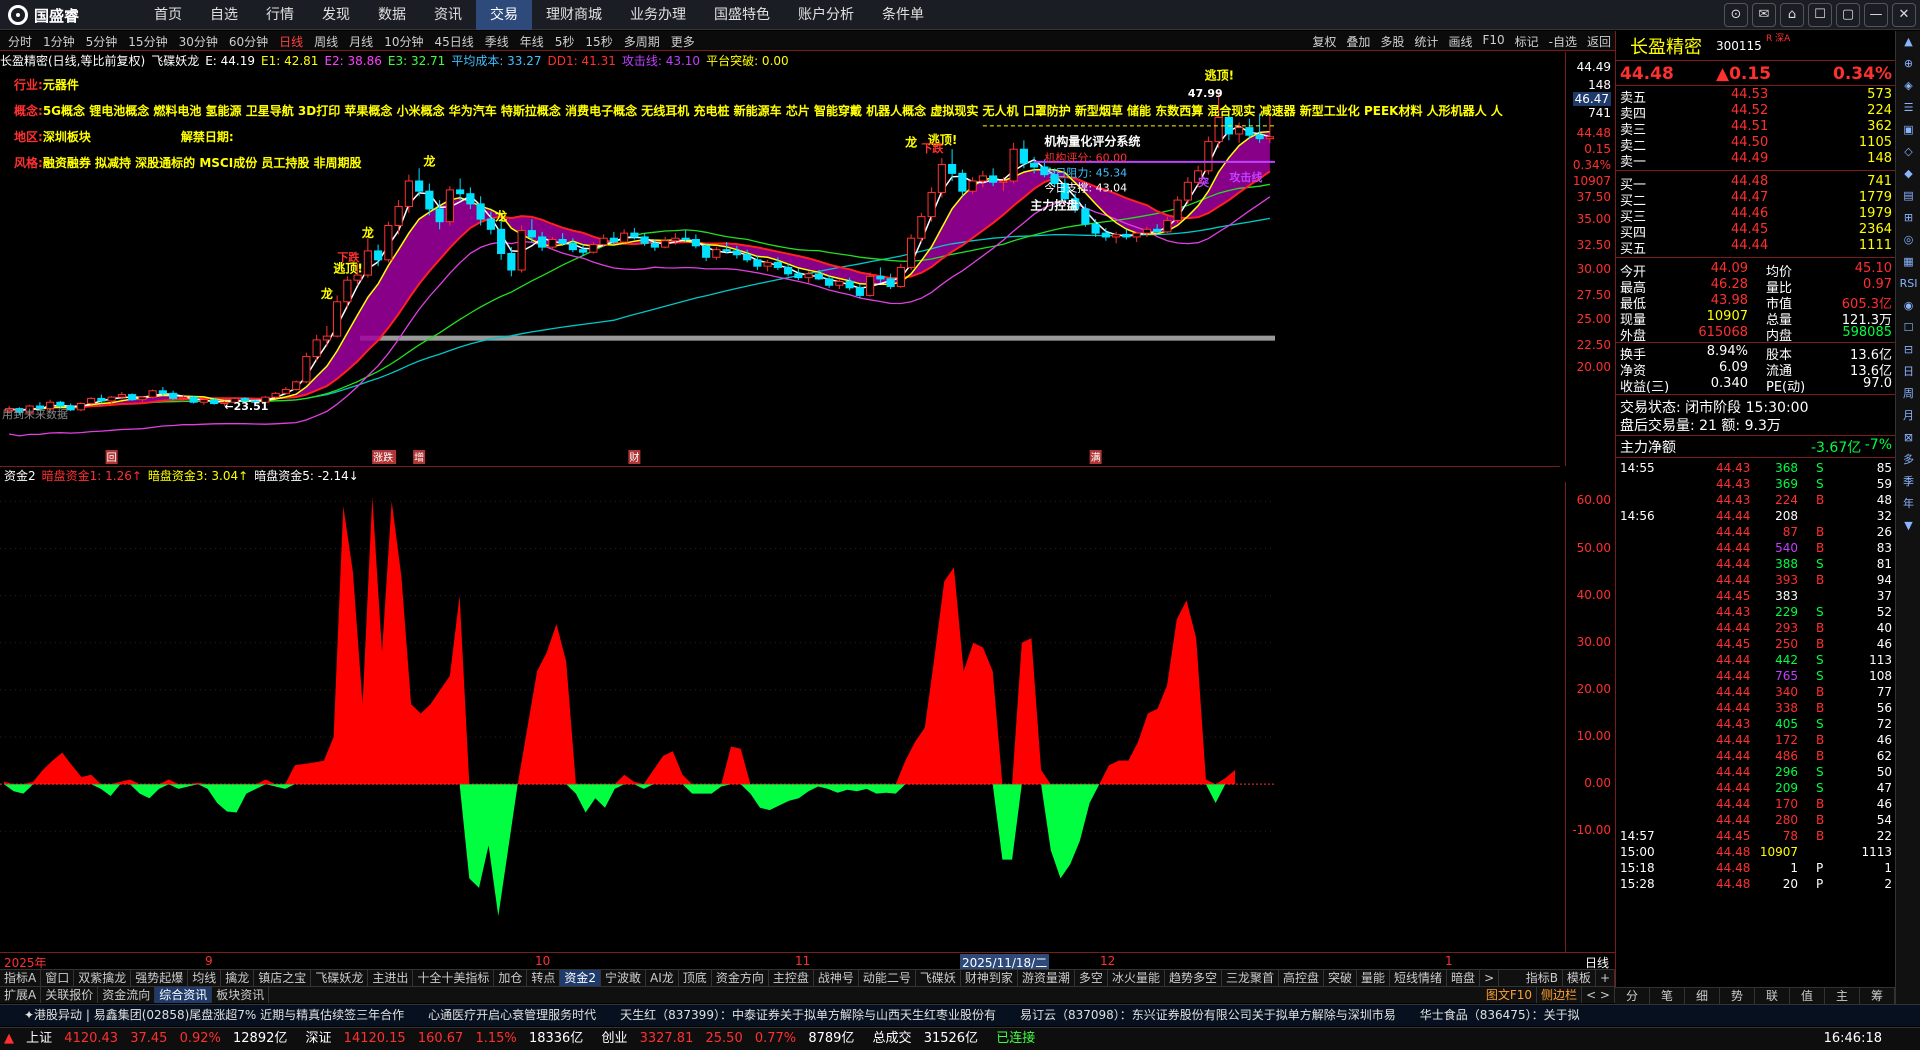 The width and height of the screenshot is (1920, 1050). Describe the element at coordinates (168, 15) in the screenshot. I see `menu-item-0: 首页` at that location.